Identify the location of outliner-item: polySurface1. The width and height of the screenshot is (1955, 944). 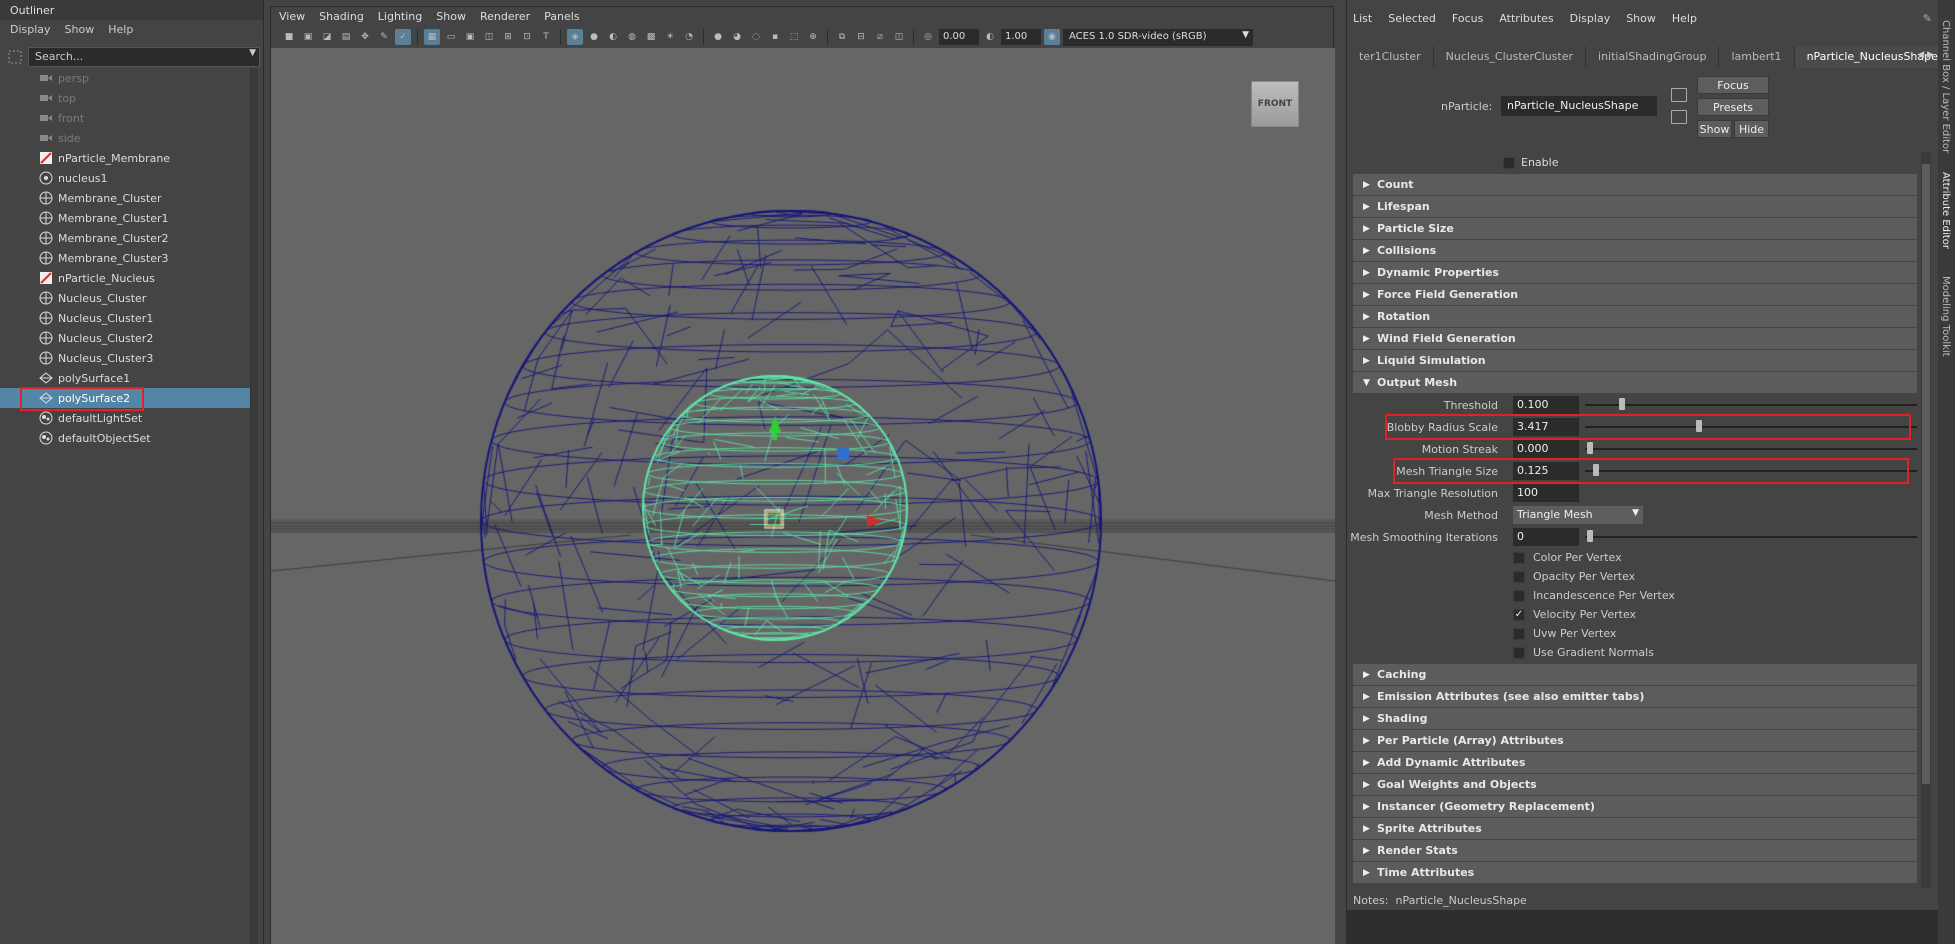
(125, 378).